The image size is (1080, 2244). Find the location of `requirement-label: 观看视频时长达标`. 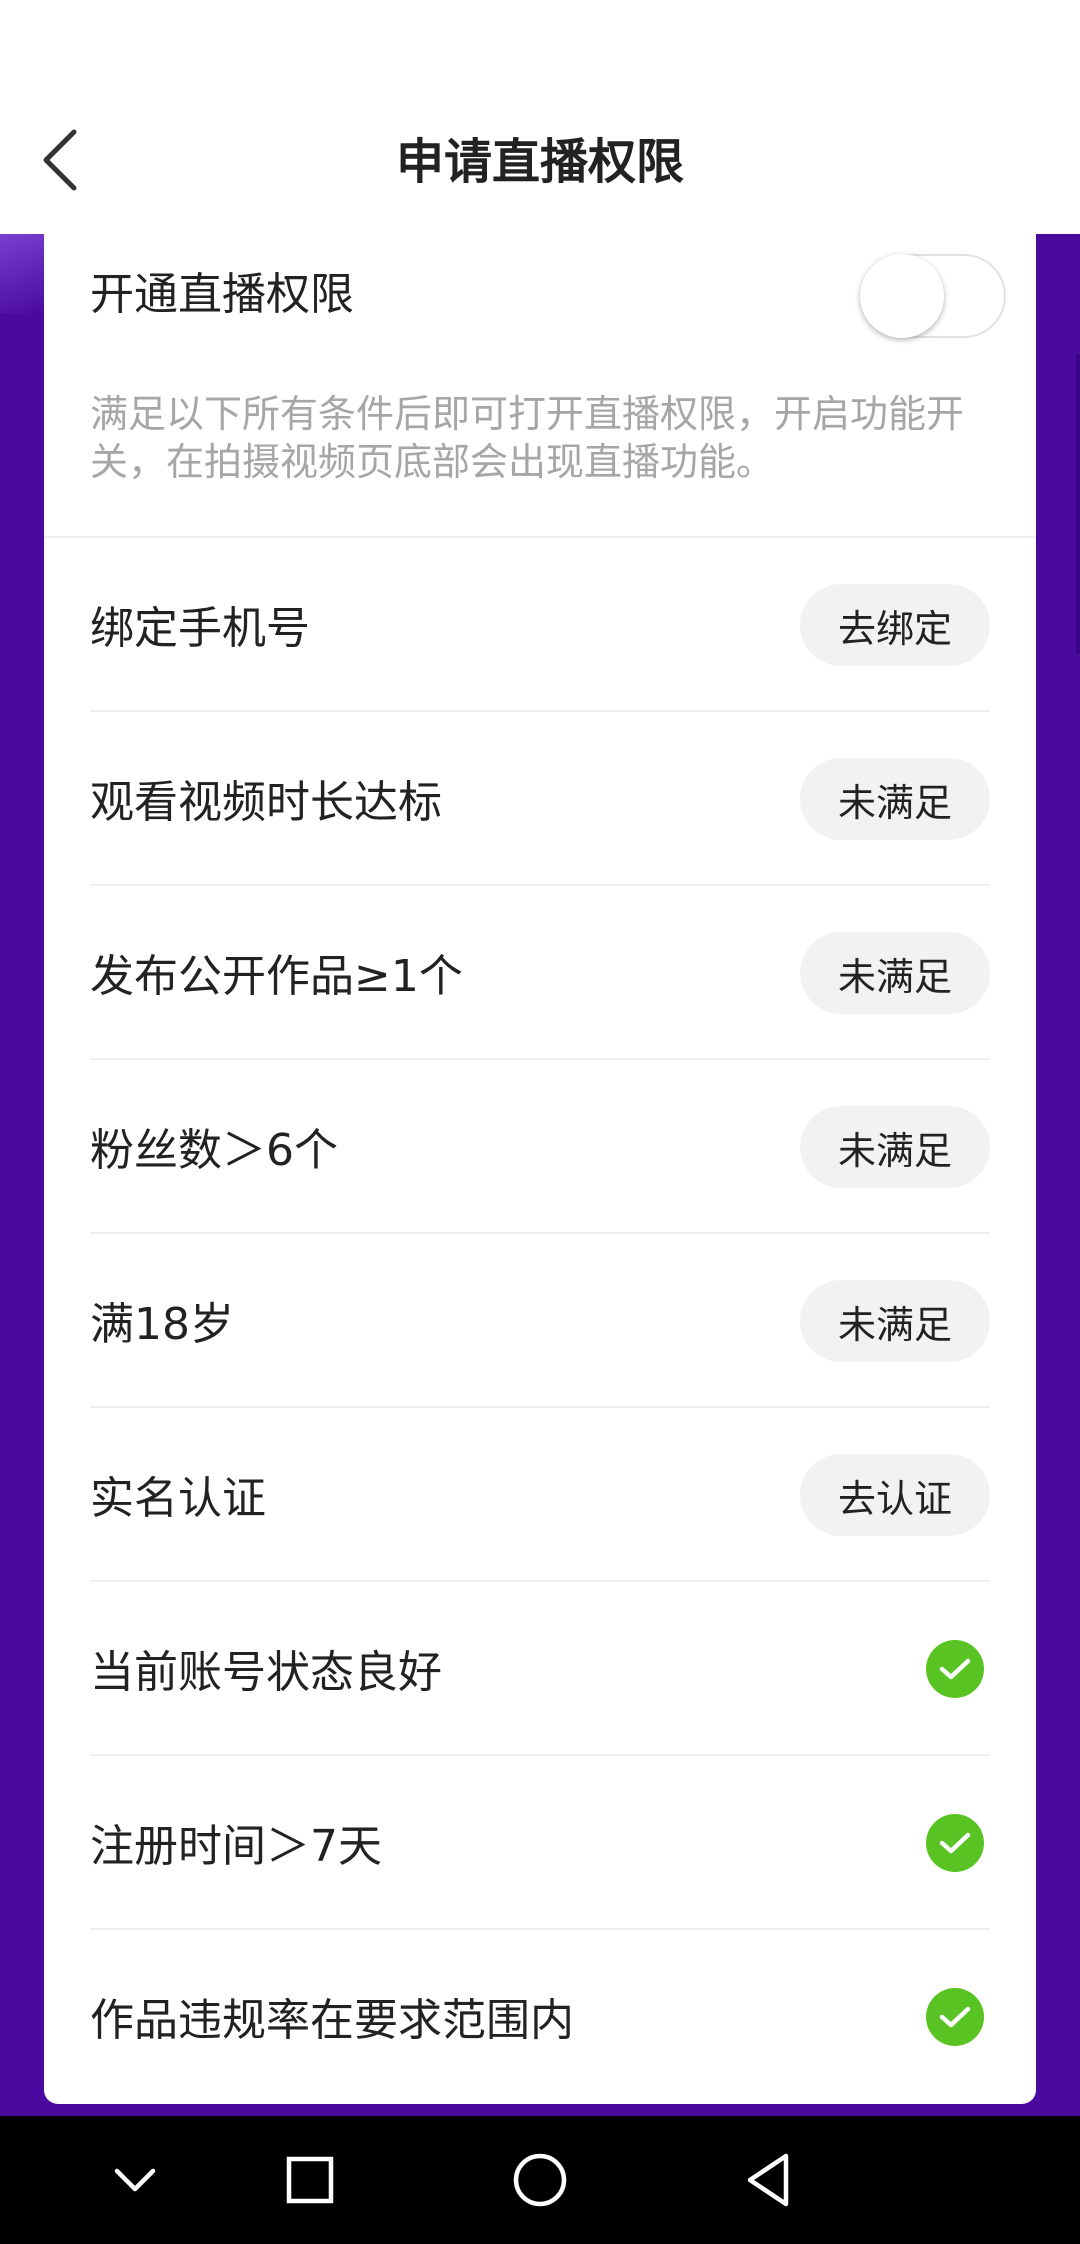

requirement-label: 观看视频时长达标 is located at coordinates (266, 802).